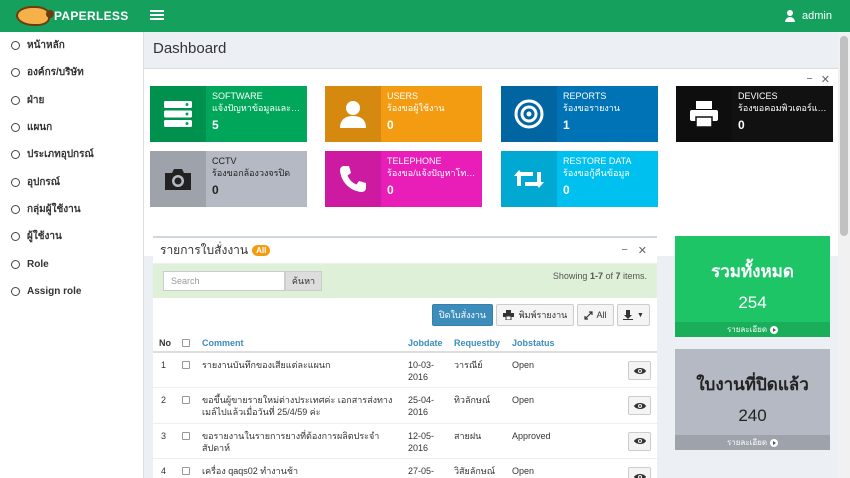 The image size is (850, 478). I want to click on tile-restore-data: RESTORE DATA ร้องขอกู้คืนข้อมูล 0, so click(579, 179).